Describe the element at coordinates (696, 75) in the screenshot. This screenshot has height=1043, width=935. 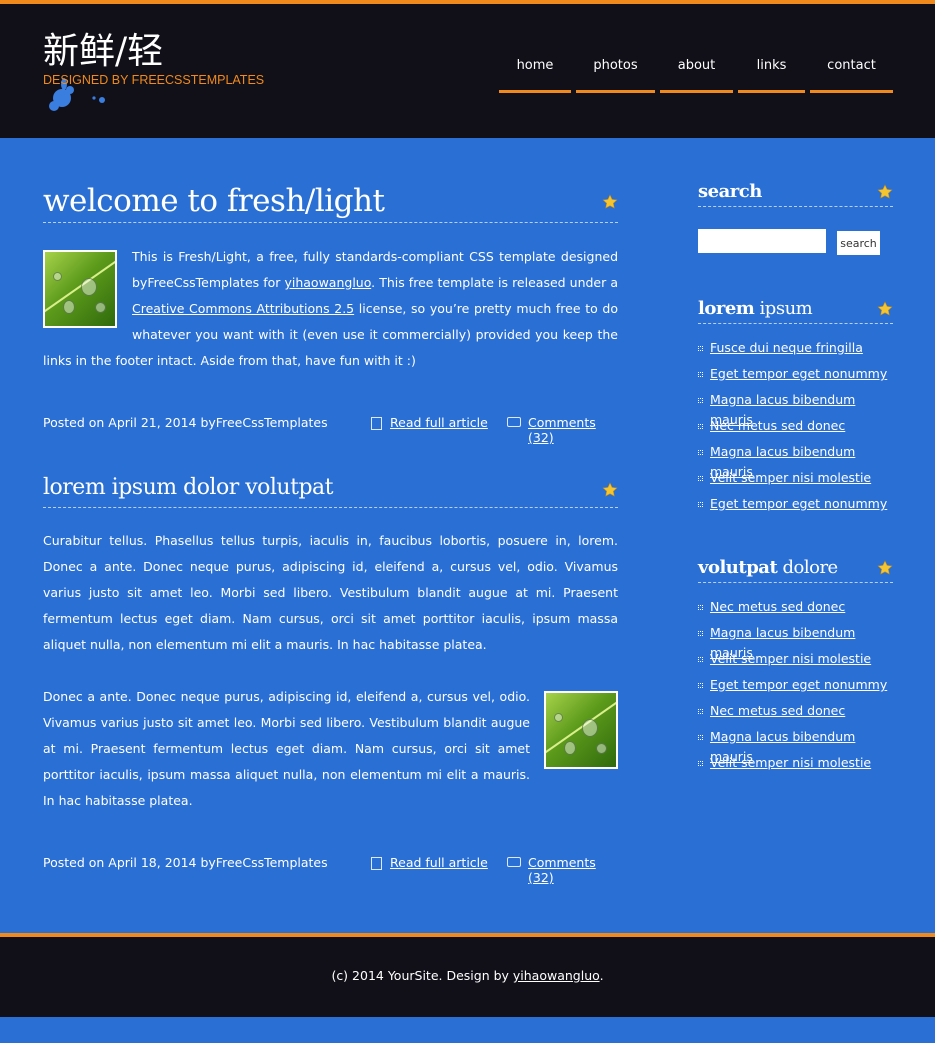
I see `nav-item-about: about` at that location.